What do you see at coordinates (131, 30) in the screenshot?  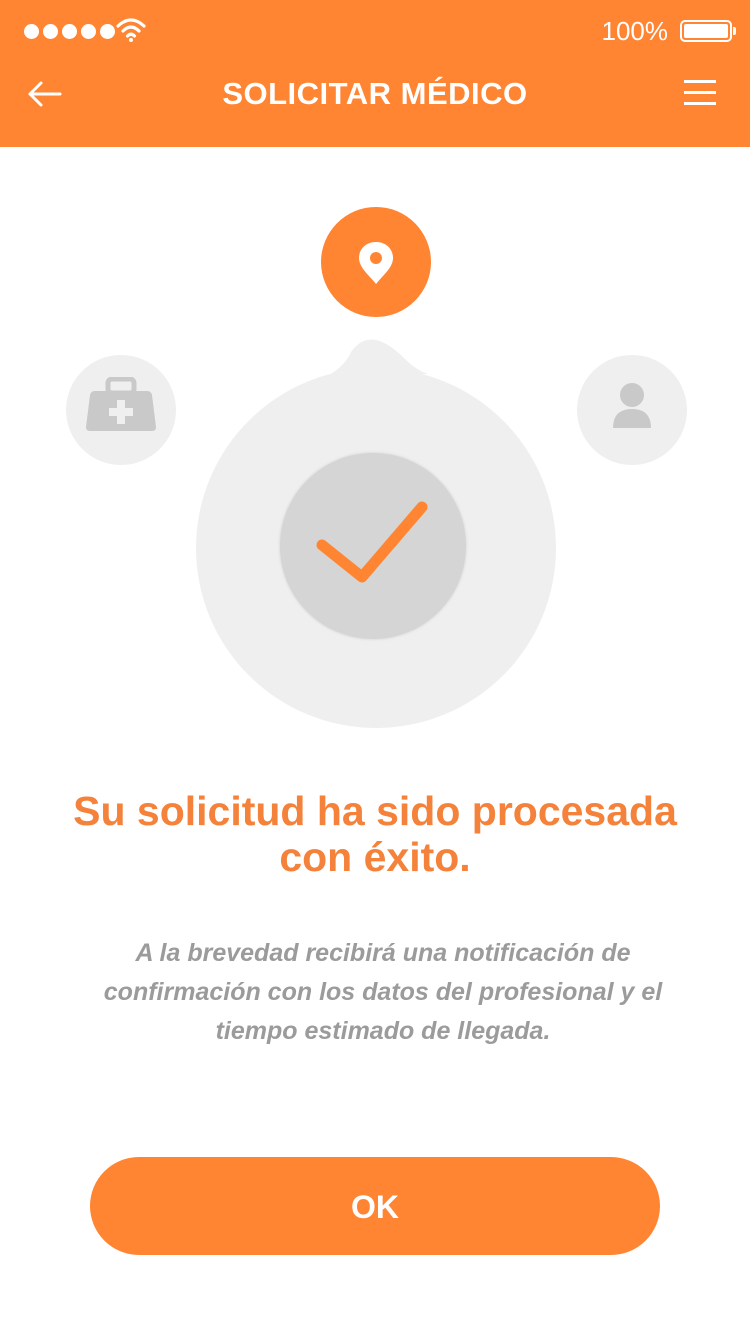 I see `wifi-icon` at bounding box center [131, 30].